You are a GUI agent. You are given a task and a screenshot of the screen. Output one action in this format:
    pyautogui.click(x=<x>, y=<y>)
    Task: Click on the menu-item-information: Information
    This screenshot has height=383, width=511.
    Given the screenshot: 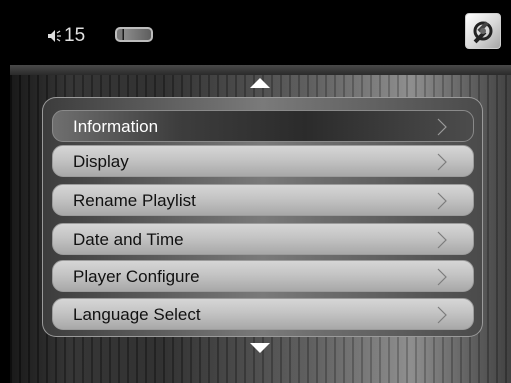 What is the action you would take?
    pyautogui.click(x=263, y=126)
    